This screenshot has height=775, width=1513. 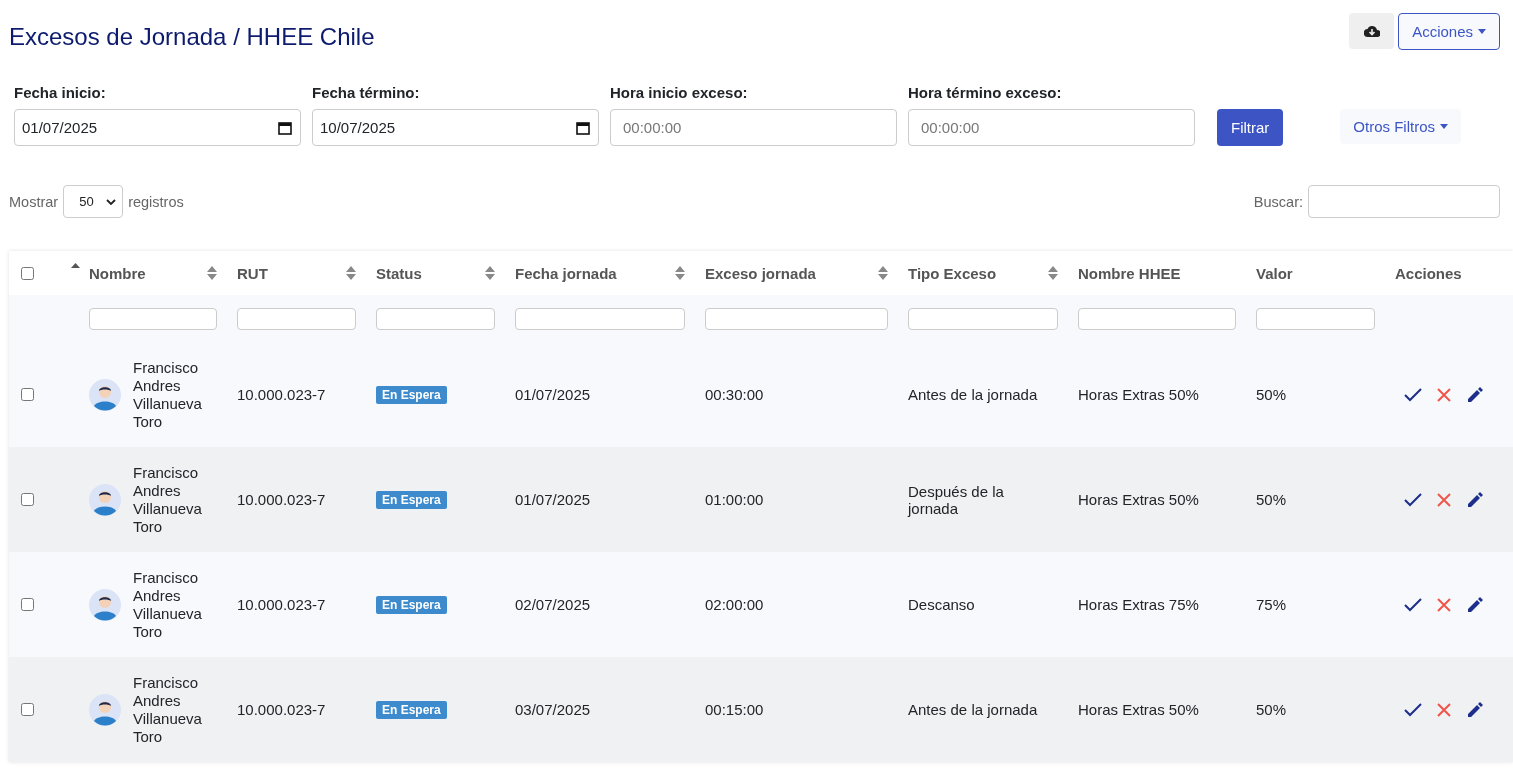 I want to click on column-header: Fecha jornada, so click(x=566, y=273).